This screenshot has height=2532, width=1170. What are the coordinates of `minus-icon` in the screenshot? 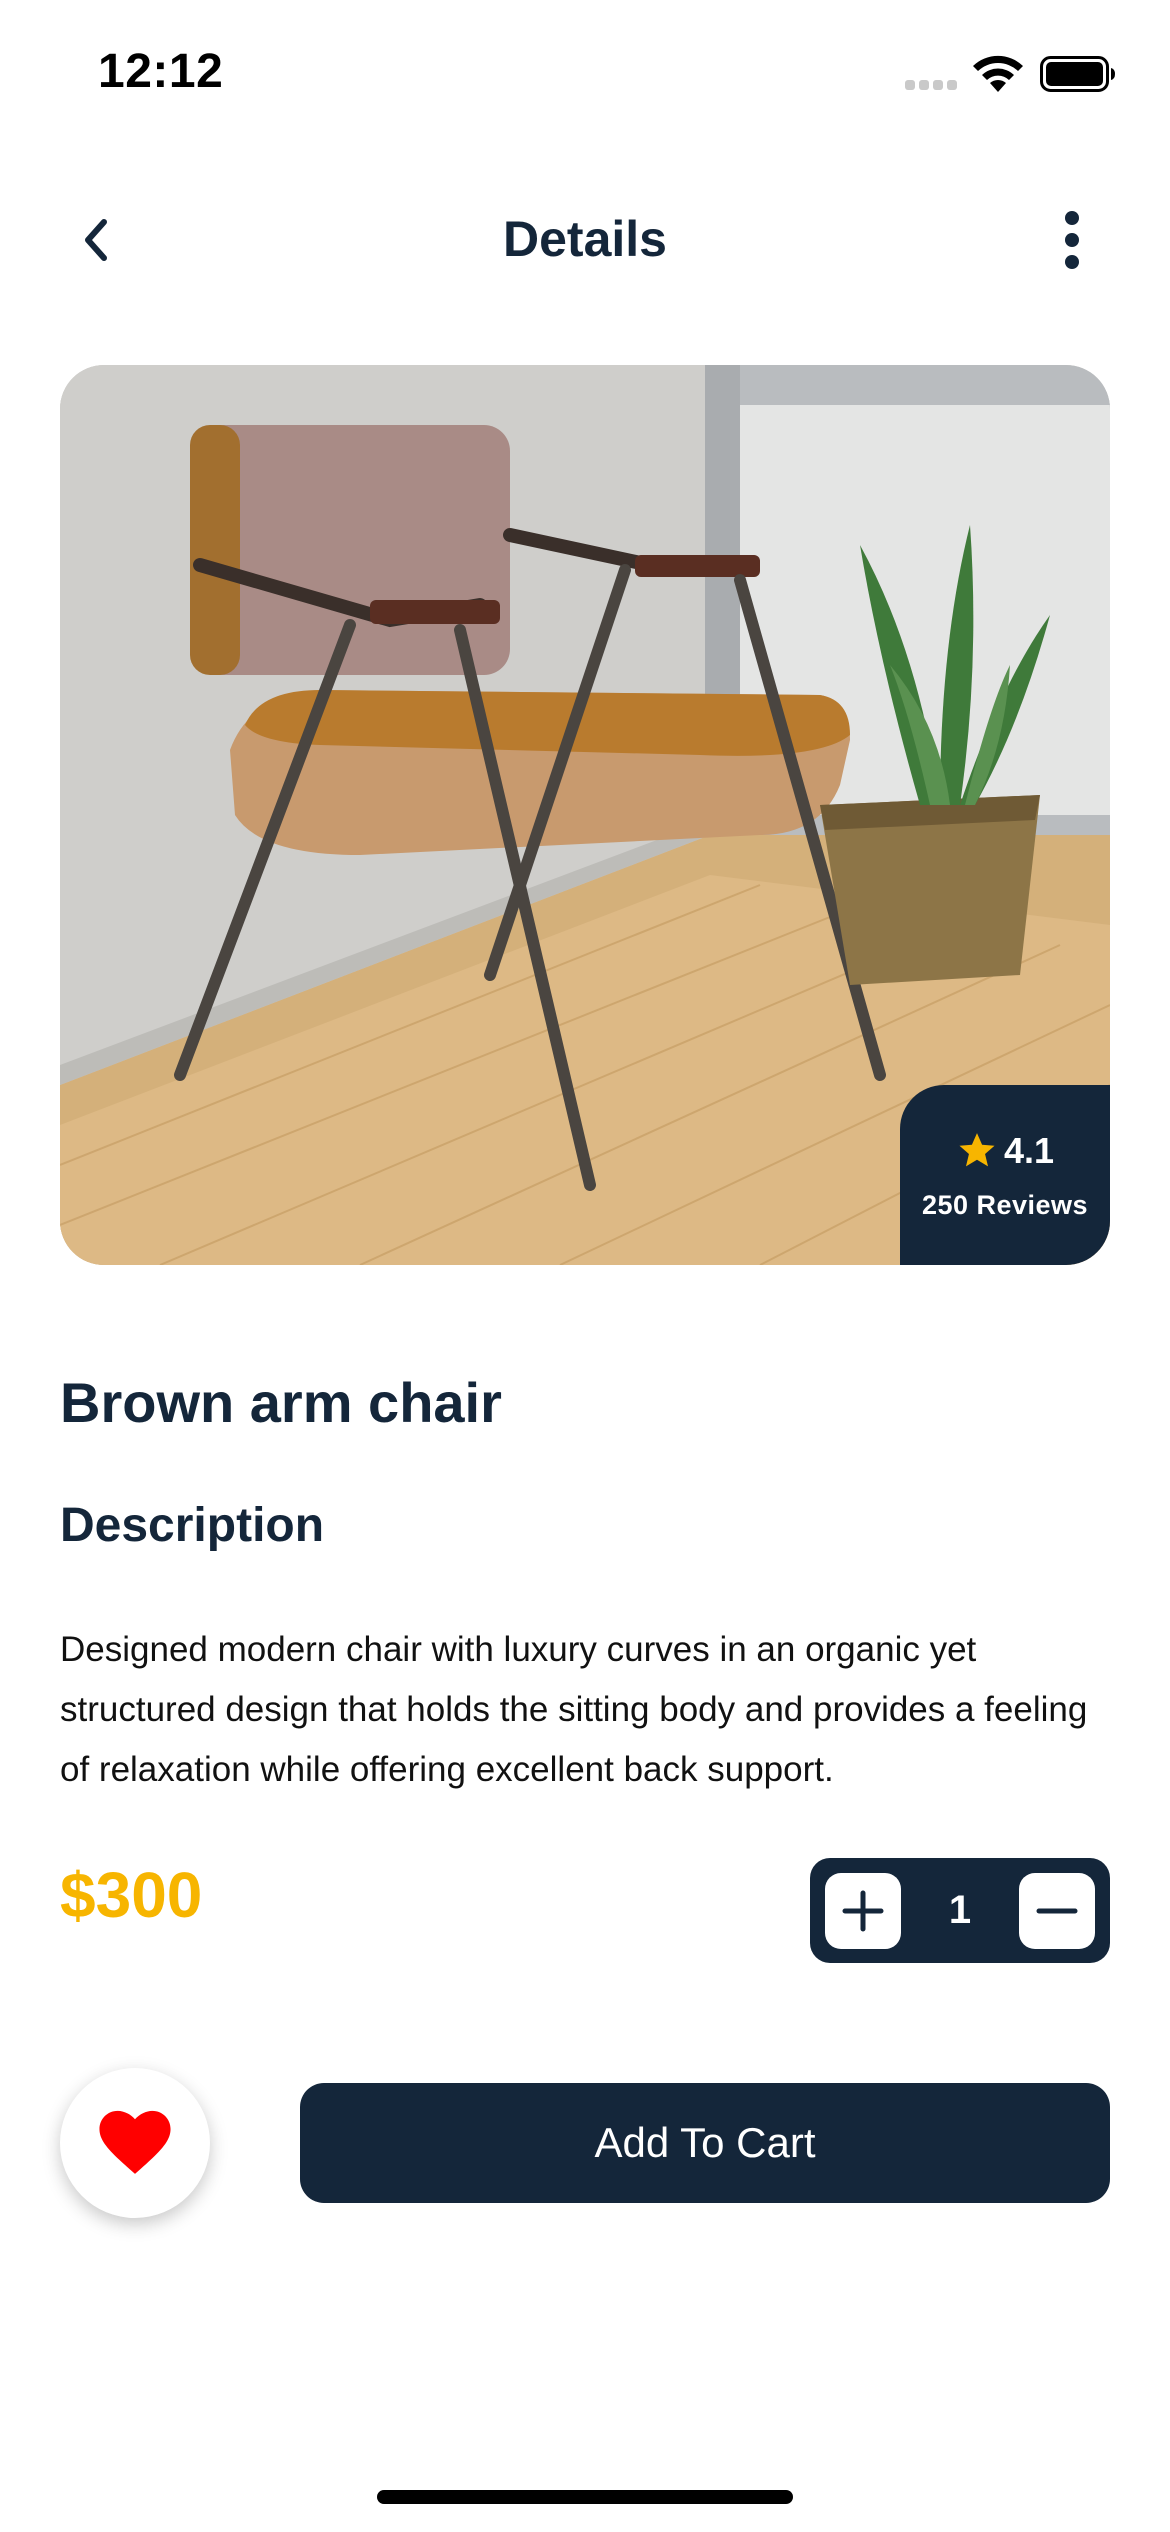 It's located at (1057, 1910).